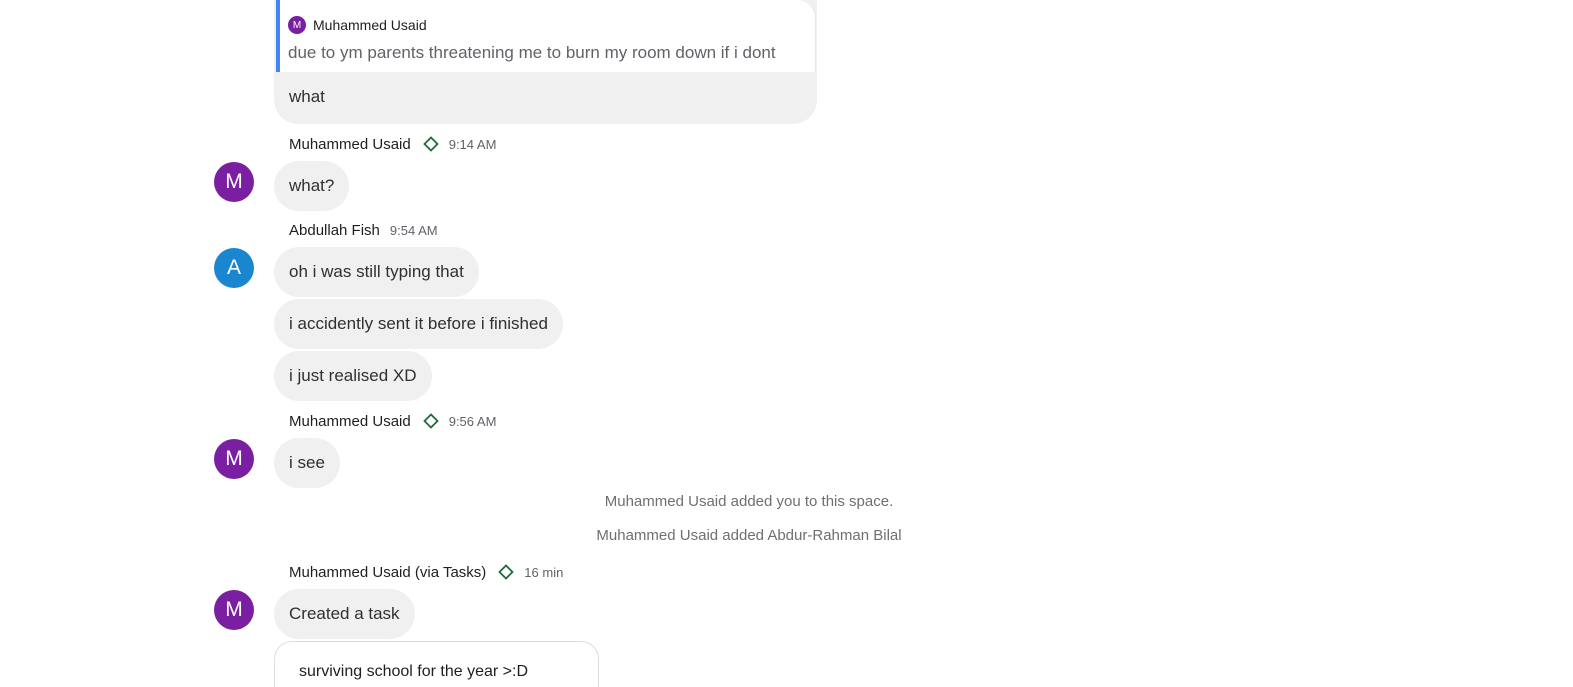 Image resolution: width=1573 pixels, height=687 pixels. I want to click on task-card: surviving school for the year >:D, so click(436, 664).